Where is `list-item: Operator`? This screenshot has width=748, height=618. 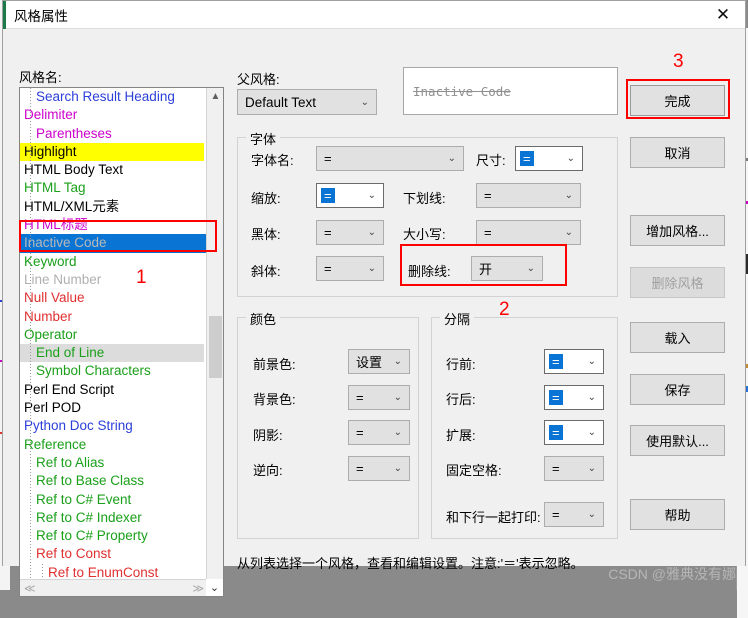
list-item: Operator is located at coordinates (114, 335).